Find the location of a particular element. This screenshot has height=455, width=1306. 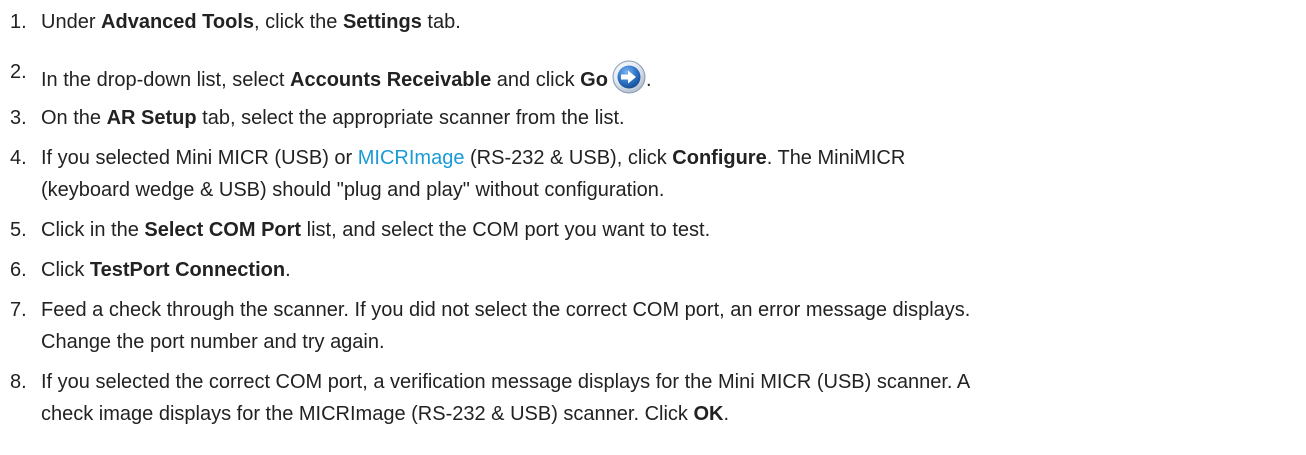

go-arrow-icon is located at coordinates (629, 77).